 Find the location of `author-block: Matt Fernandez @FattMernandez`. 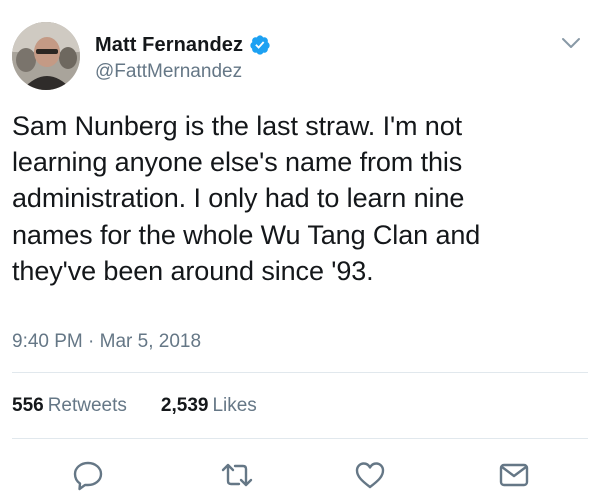

author-block: Matt Fernandez @FattMernandez is located at coordinates (183, 58).